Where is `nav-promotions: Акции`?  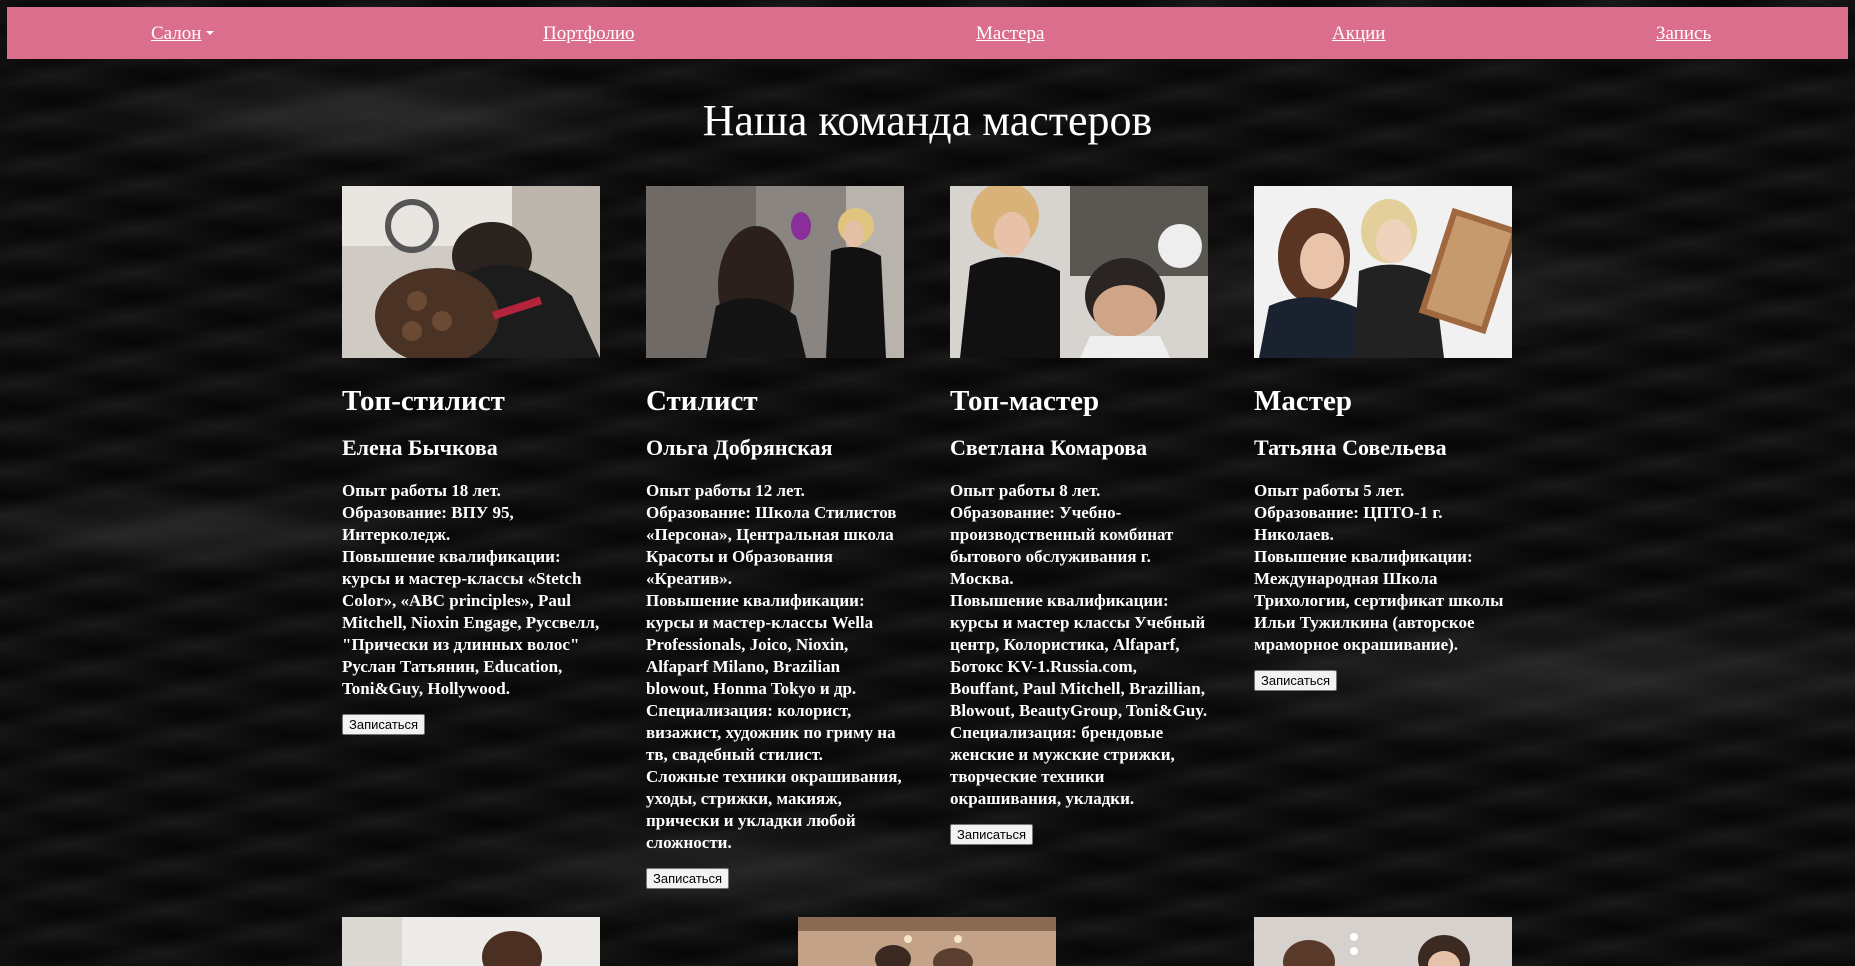 nav-promotions: Акции is located at coordinates (1358, 34).